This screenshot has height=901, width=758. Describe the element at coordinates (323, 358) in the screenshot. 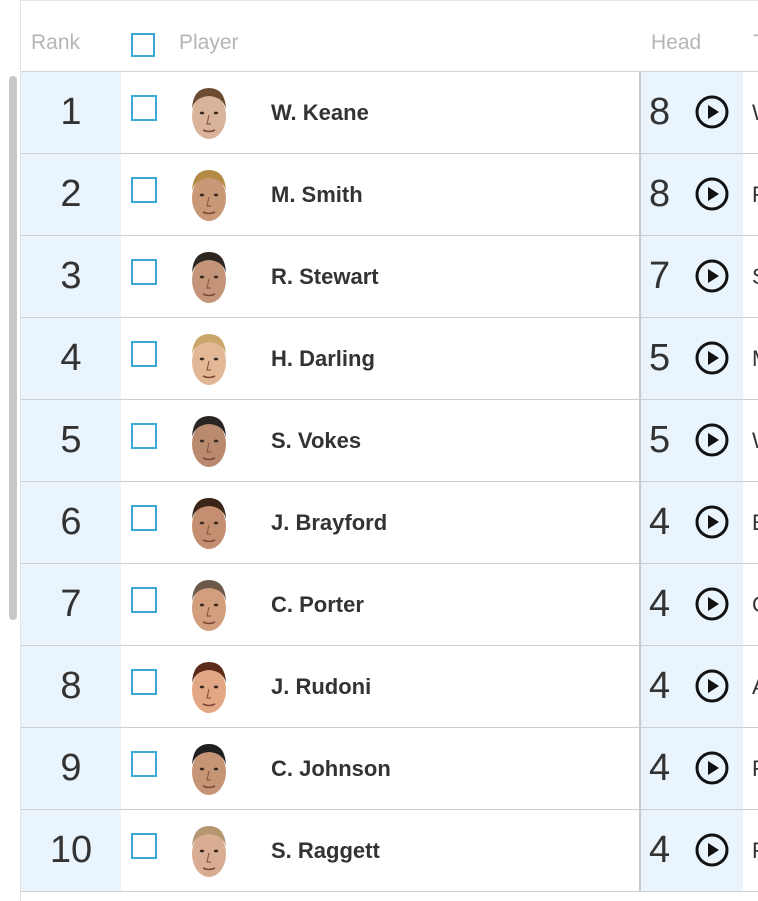

I see `player-name-link: H. Darling` at that location.